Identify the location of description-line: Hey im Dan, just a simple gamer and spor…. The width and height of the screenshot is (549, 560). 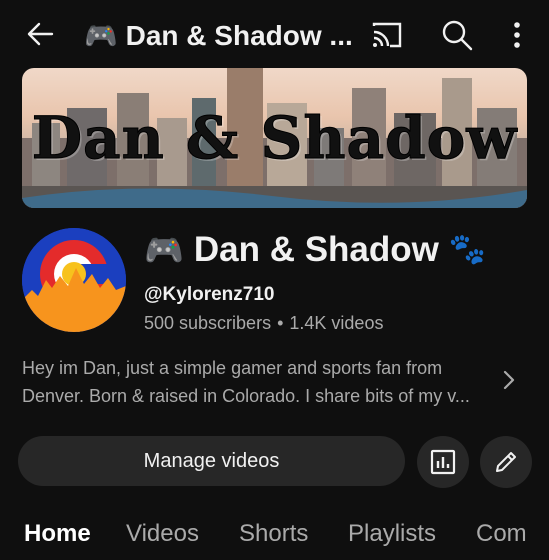
(232, 368).